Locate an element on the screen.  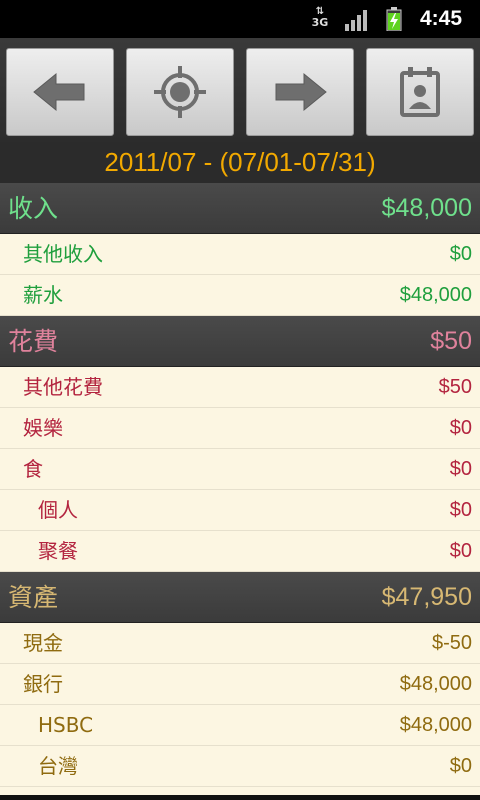
list-item: 聚餐 $0 is located at coordinates (240, 551).